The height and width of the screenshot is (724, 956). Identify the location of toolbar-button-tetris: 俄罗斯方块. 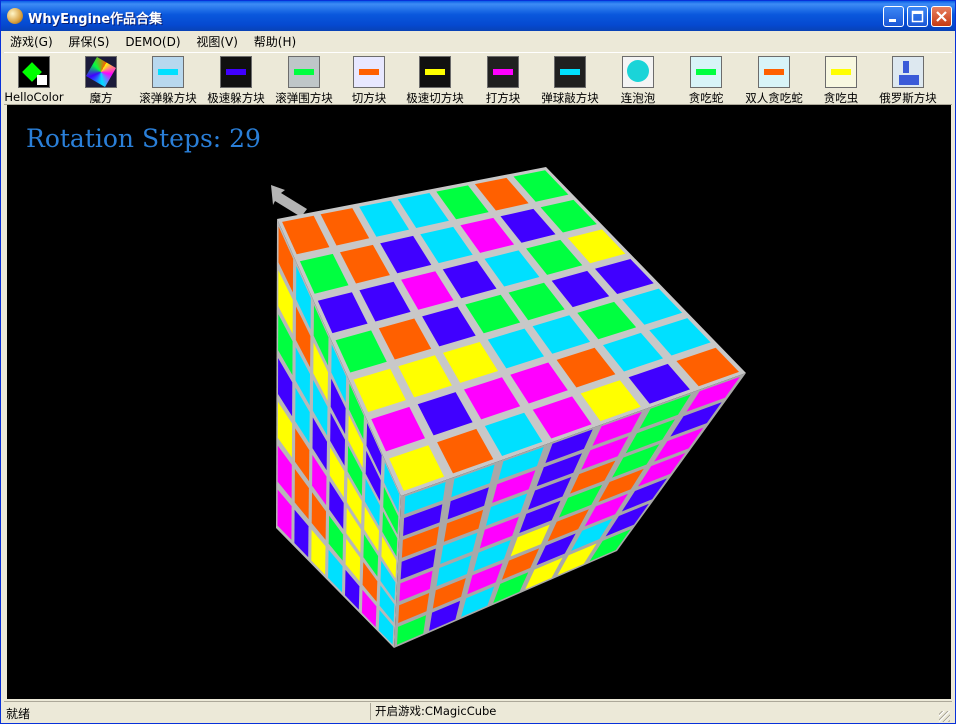
(908, 80).